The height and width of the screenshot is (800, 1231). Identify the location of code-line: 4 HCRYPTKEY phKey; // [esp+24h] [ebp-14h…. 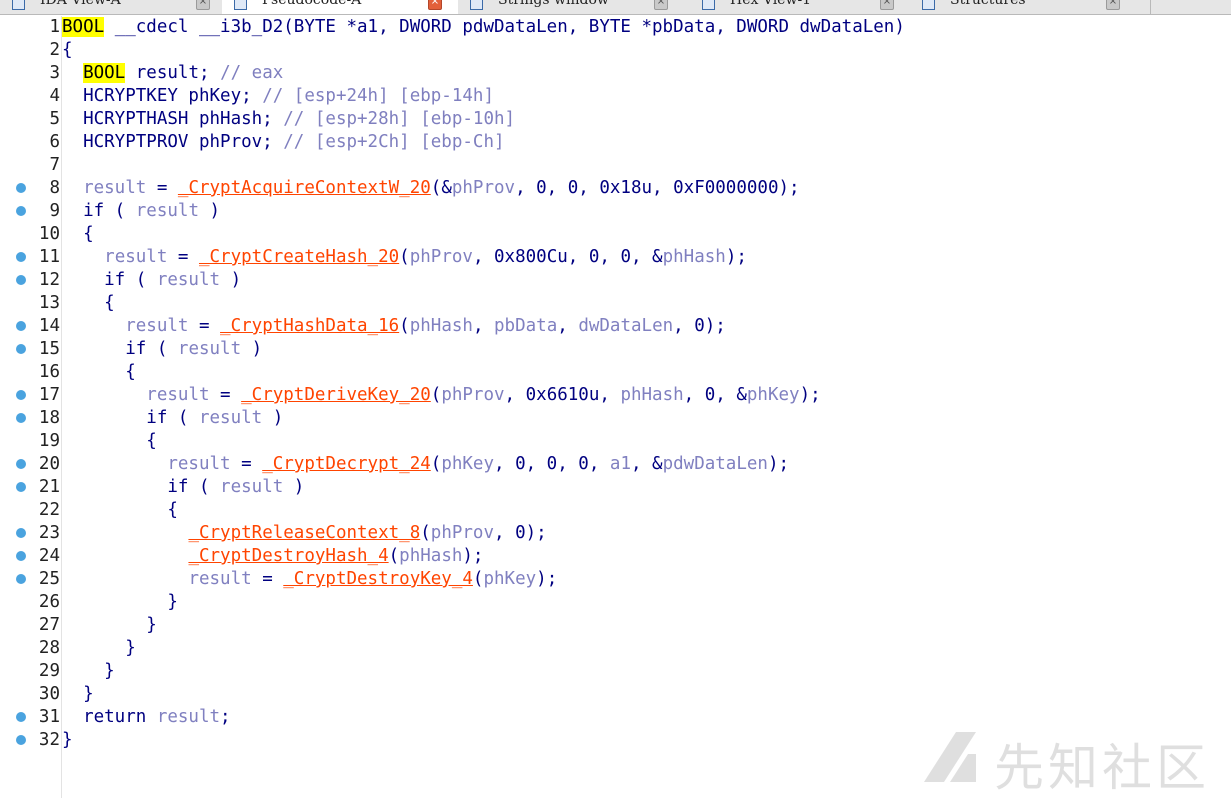
(615, 96).